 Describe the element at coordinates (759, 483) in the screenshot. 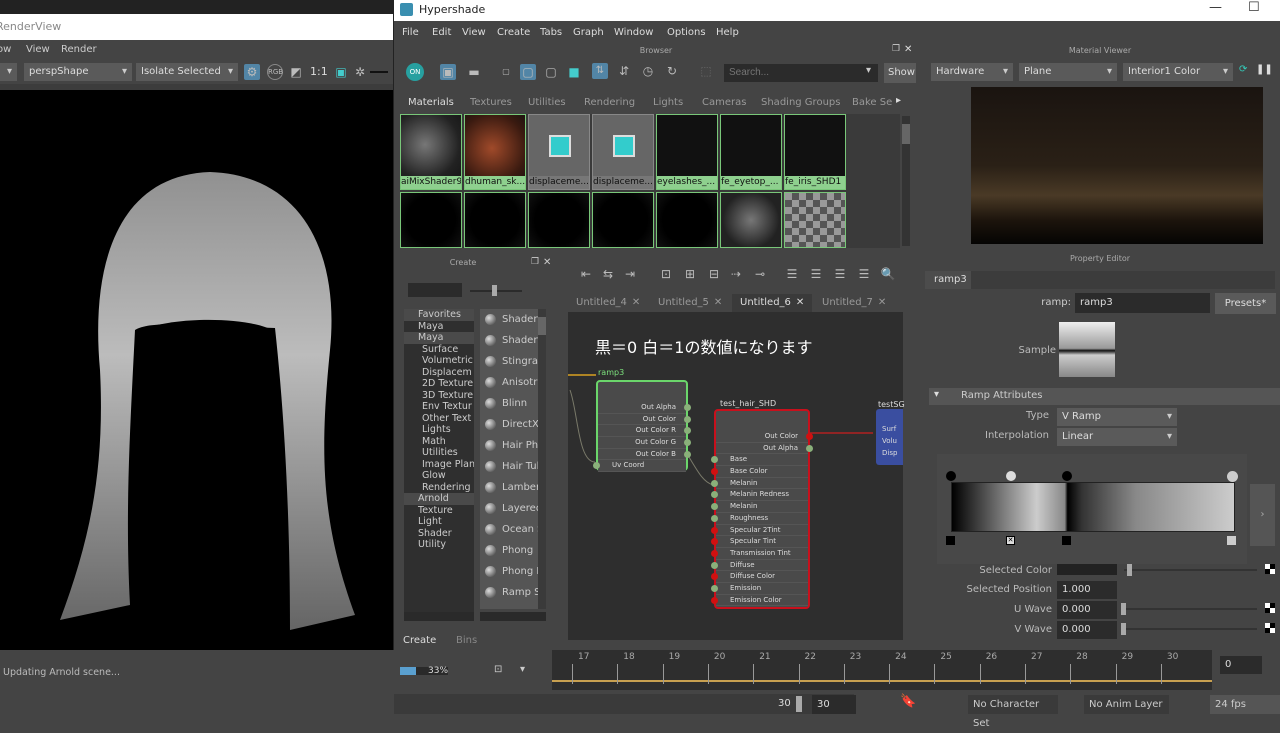

I see `node-port: Melanin` at that location.